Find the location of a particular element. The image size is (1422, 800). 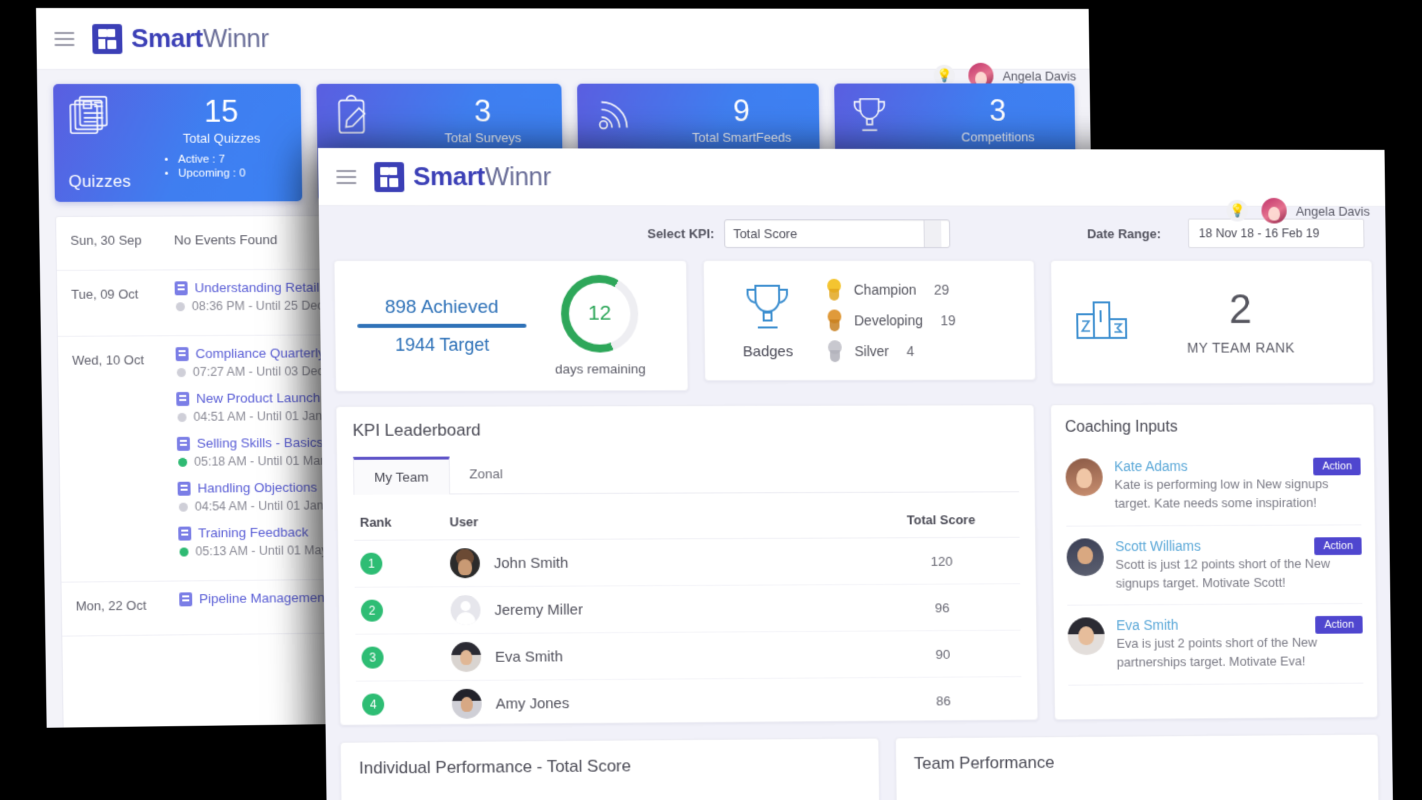

app-name-light: Winnr is located at coordinates (236, 38).